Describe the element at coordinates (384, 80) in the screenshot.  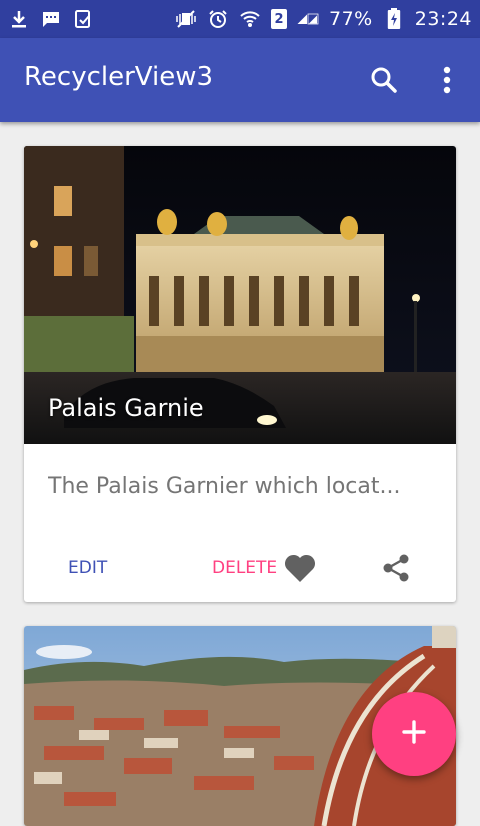
I see `search-icon` at that location.